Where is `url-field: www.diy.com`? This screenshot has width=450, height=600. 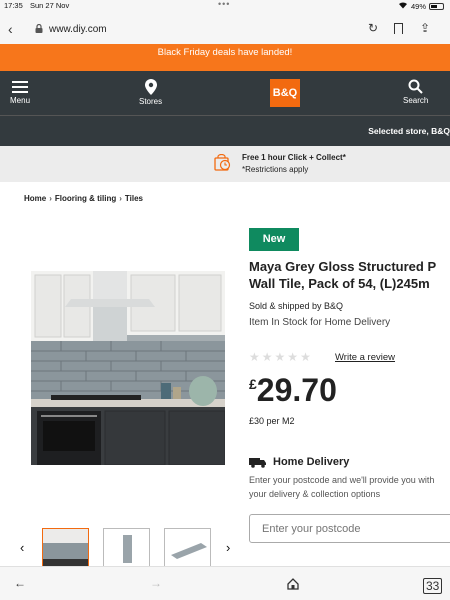 url-field: www.diy.com is located at coordinates (78, 29).